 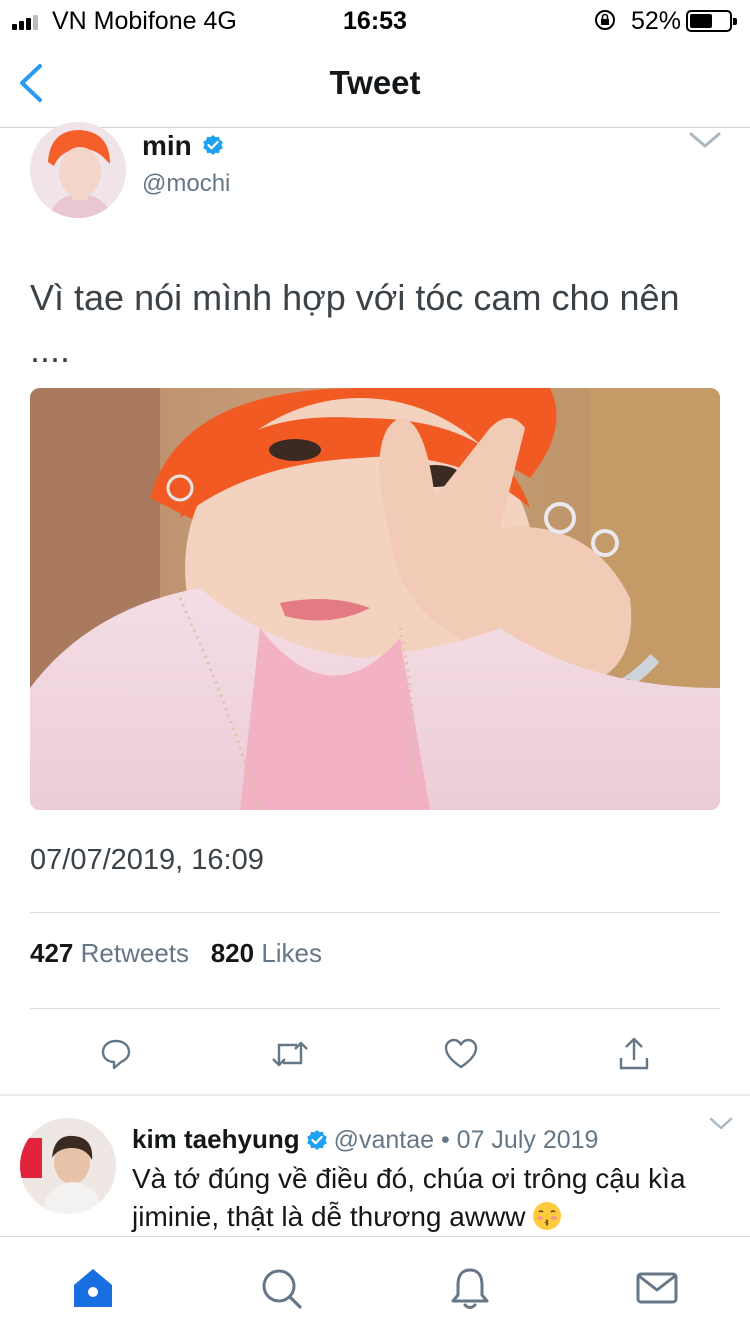 What do you see at coordinates (375, 1054) in the screenshot?
I see `tweet-actions` at bounding box center [375, 1054].